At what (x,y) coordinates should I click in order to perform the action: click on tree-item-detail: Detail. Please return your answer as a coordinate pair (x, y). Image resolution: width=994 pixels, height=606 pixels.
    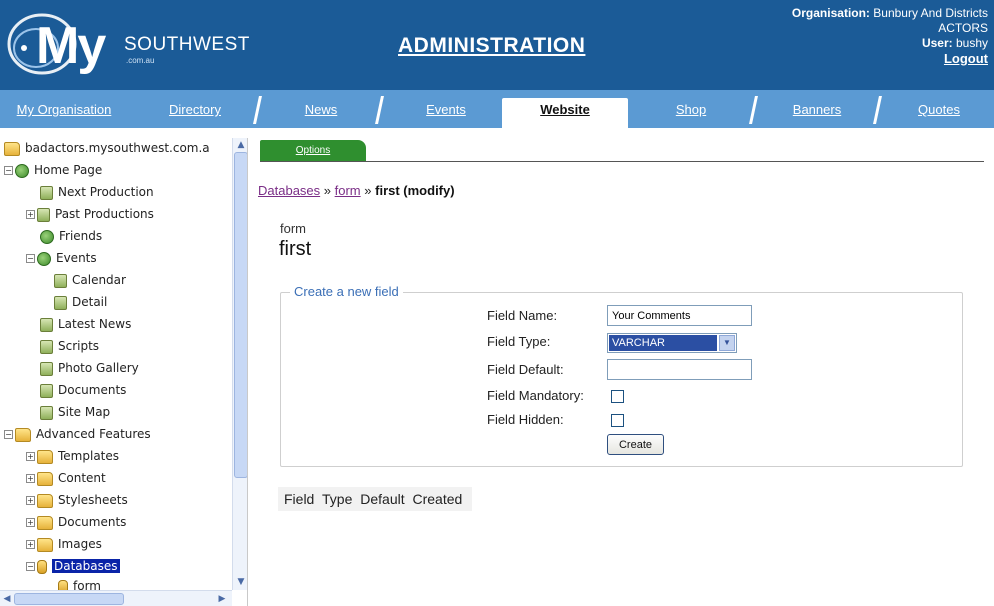
    Looking at the image, I should click on (80, 302).